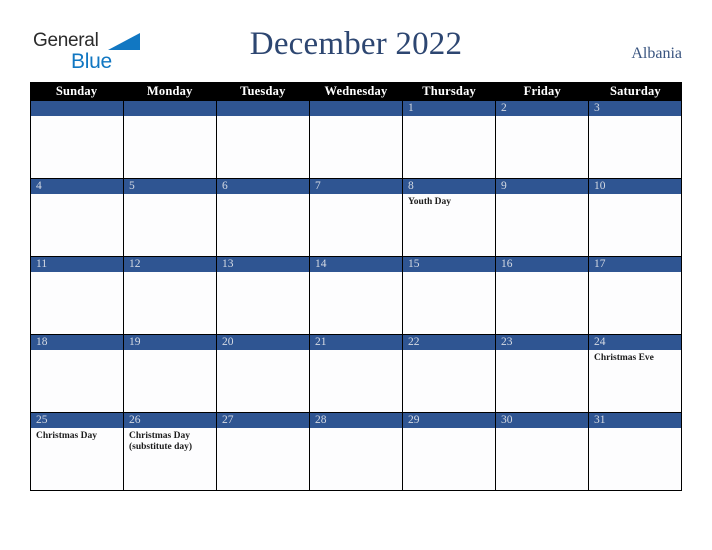 This screenshot has width=712, height=550. Describe the element at coordinates (542, 342) in the screenshot. I see `day-number: 23` at that location.